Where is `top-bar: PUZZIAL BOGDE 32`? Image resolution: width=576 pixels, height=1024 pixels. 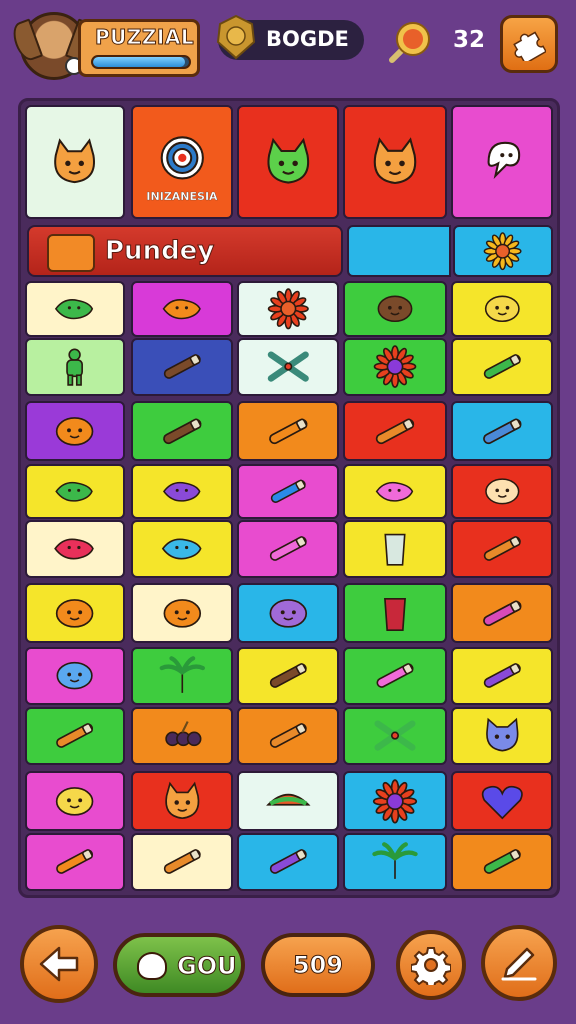 top-bar: PUZZIAL BOGDE 32 is located at coordinates (288, 47).